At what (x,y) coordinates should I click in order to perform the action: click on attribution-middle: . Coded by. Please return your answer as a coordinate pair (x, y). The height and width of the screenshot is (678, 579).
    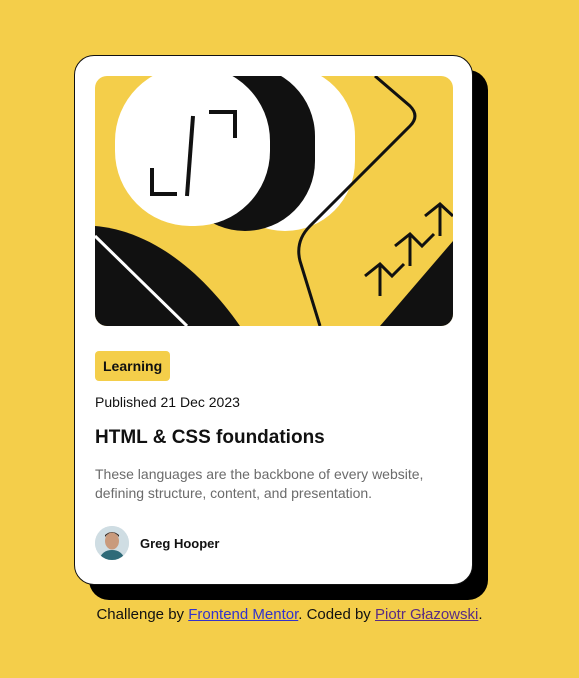
    Looking at the image, I should click on (336, 614).